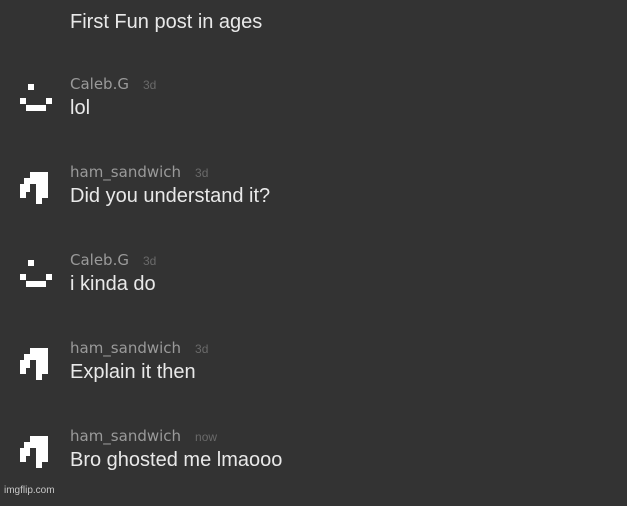  I want to click on comment-meta: ham_sandwich now, so click(143, 436).